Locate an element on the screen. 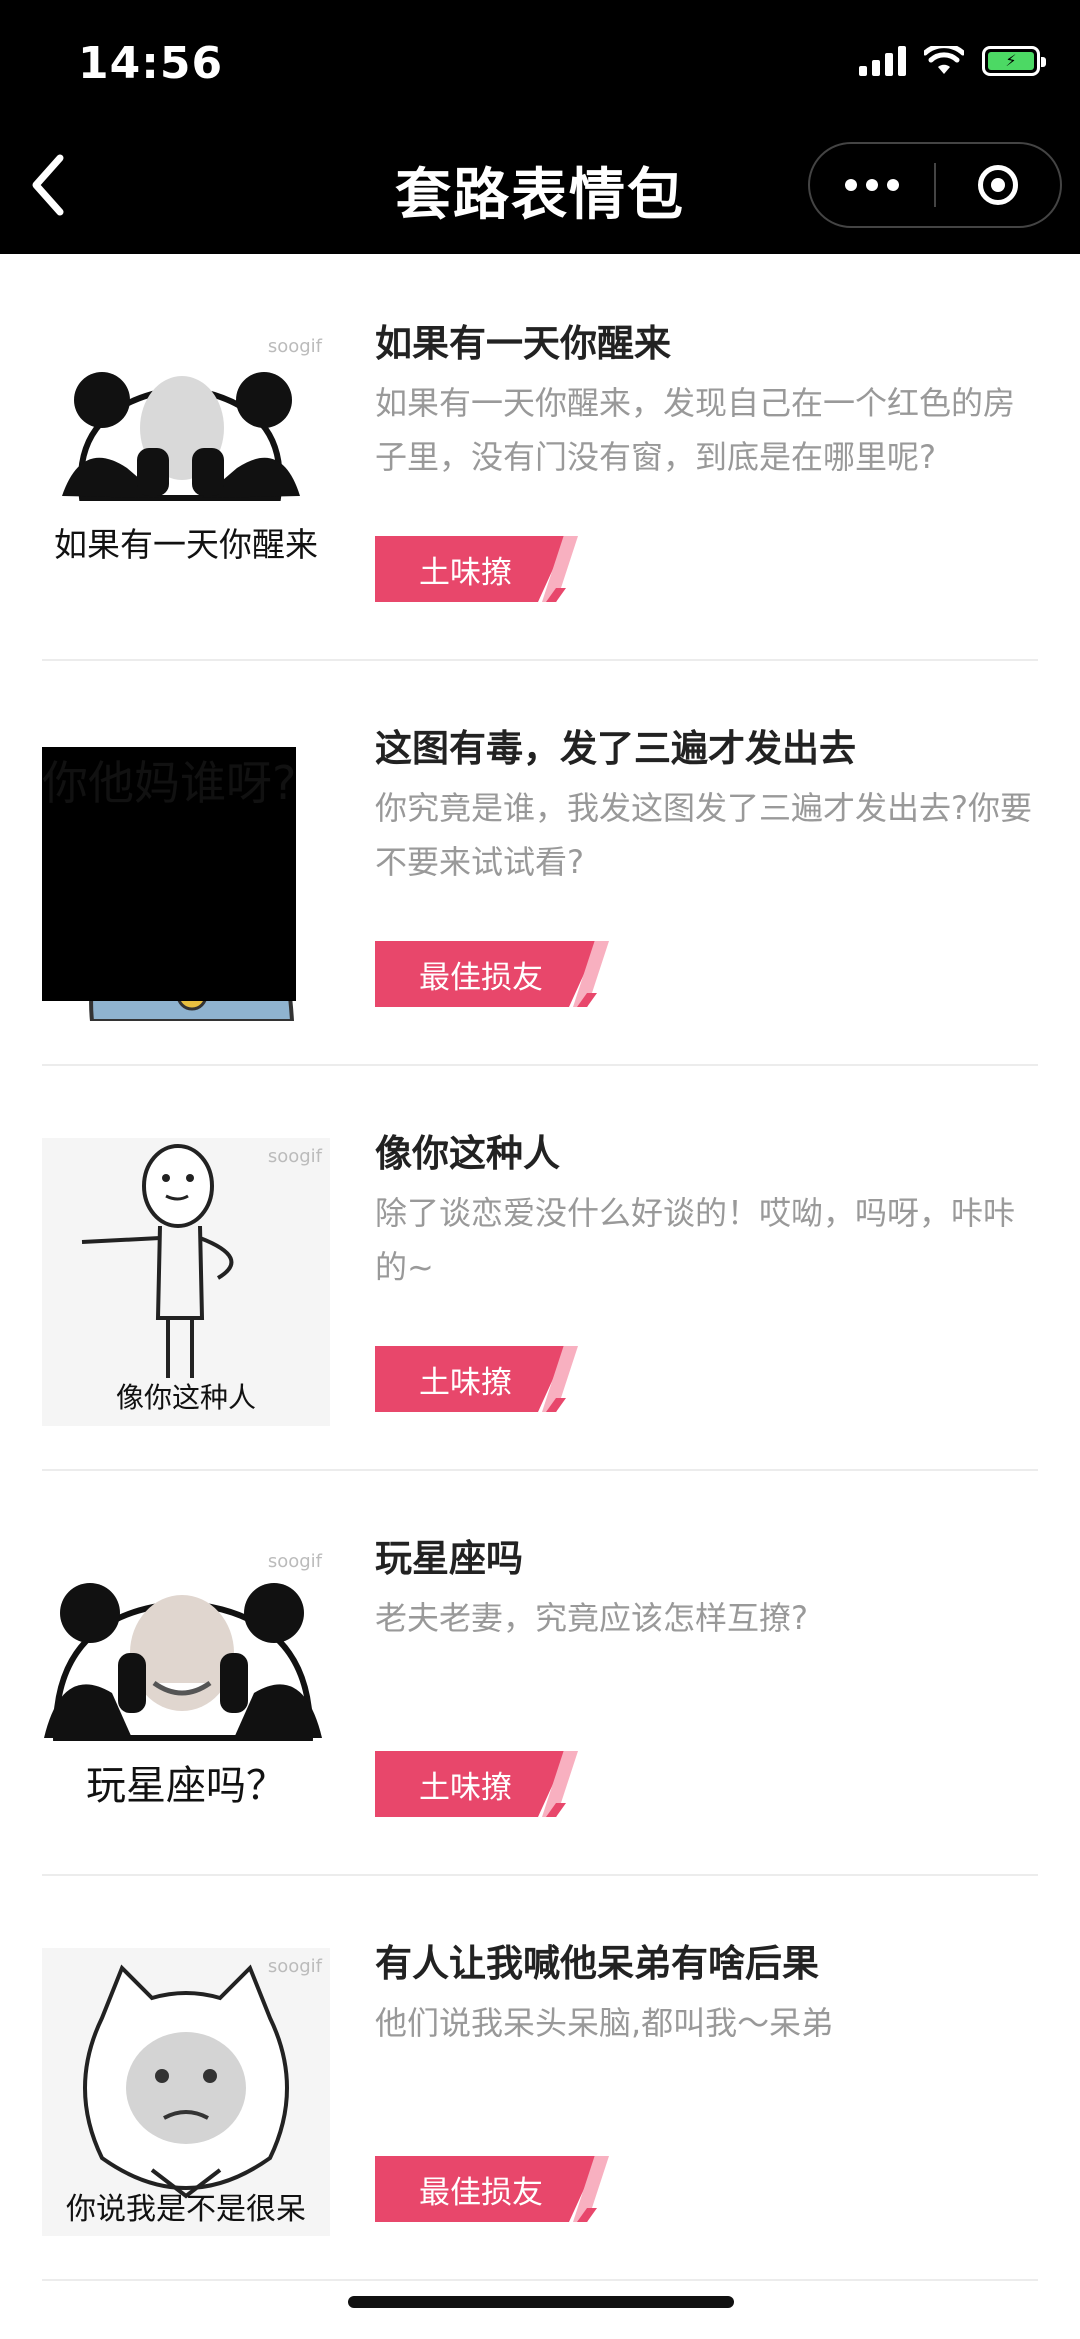 The width and height of the screenshot is (1080, 2339). close-miniprogram-button is located at coordinates (998, 185).